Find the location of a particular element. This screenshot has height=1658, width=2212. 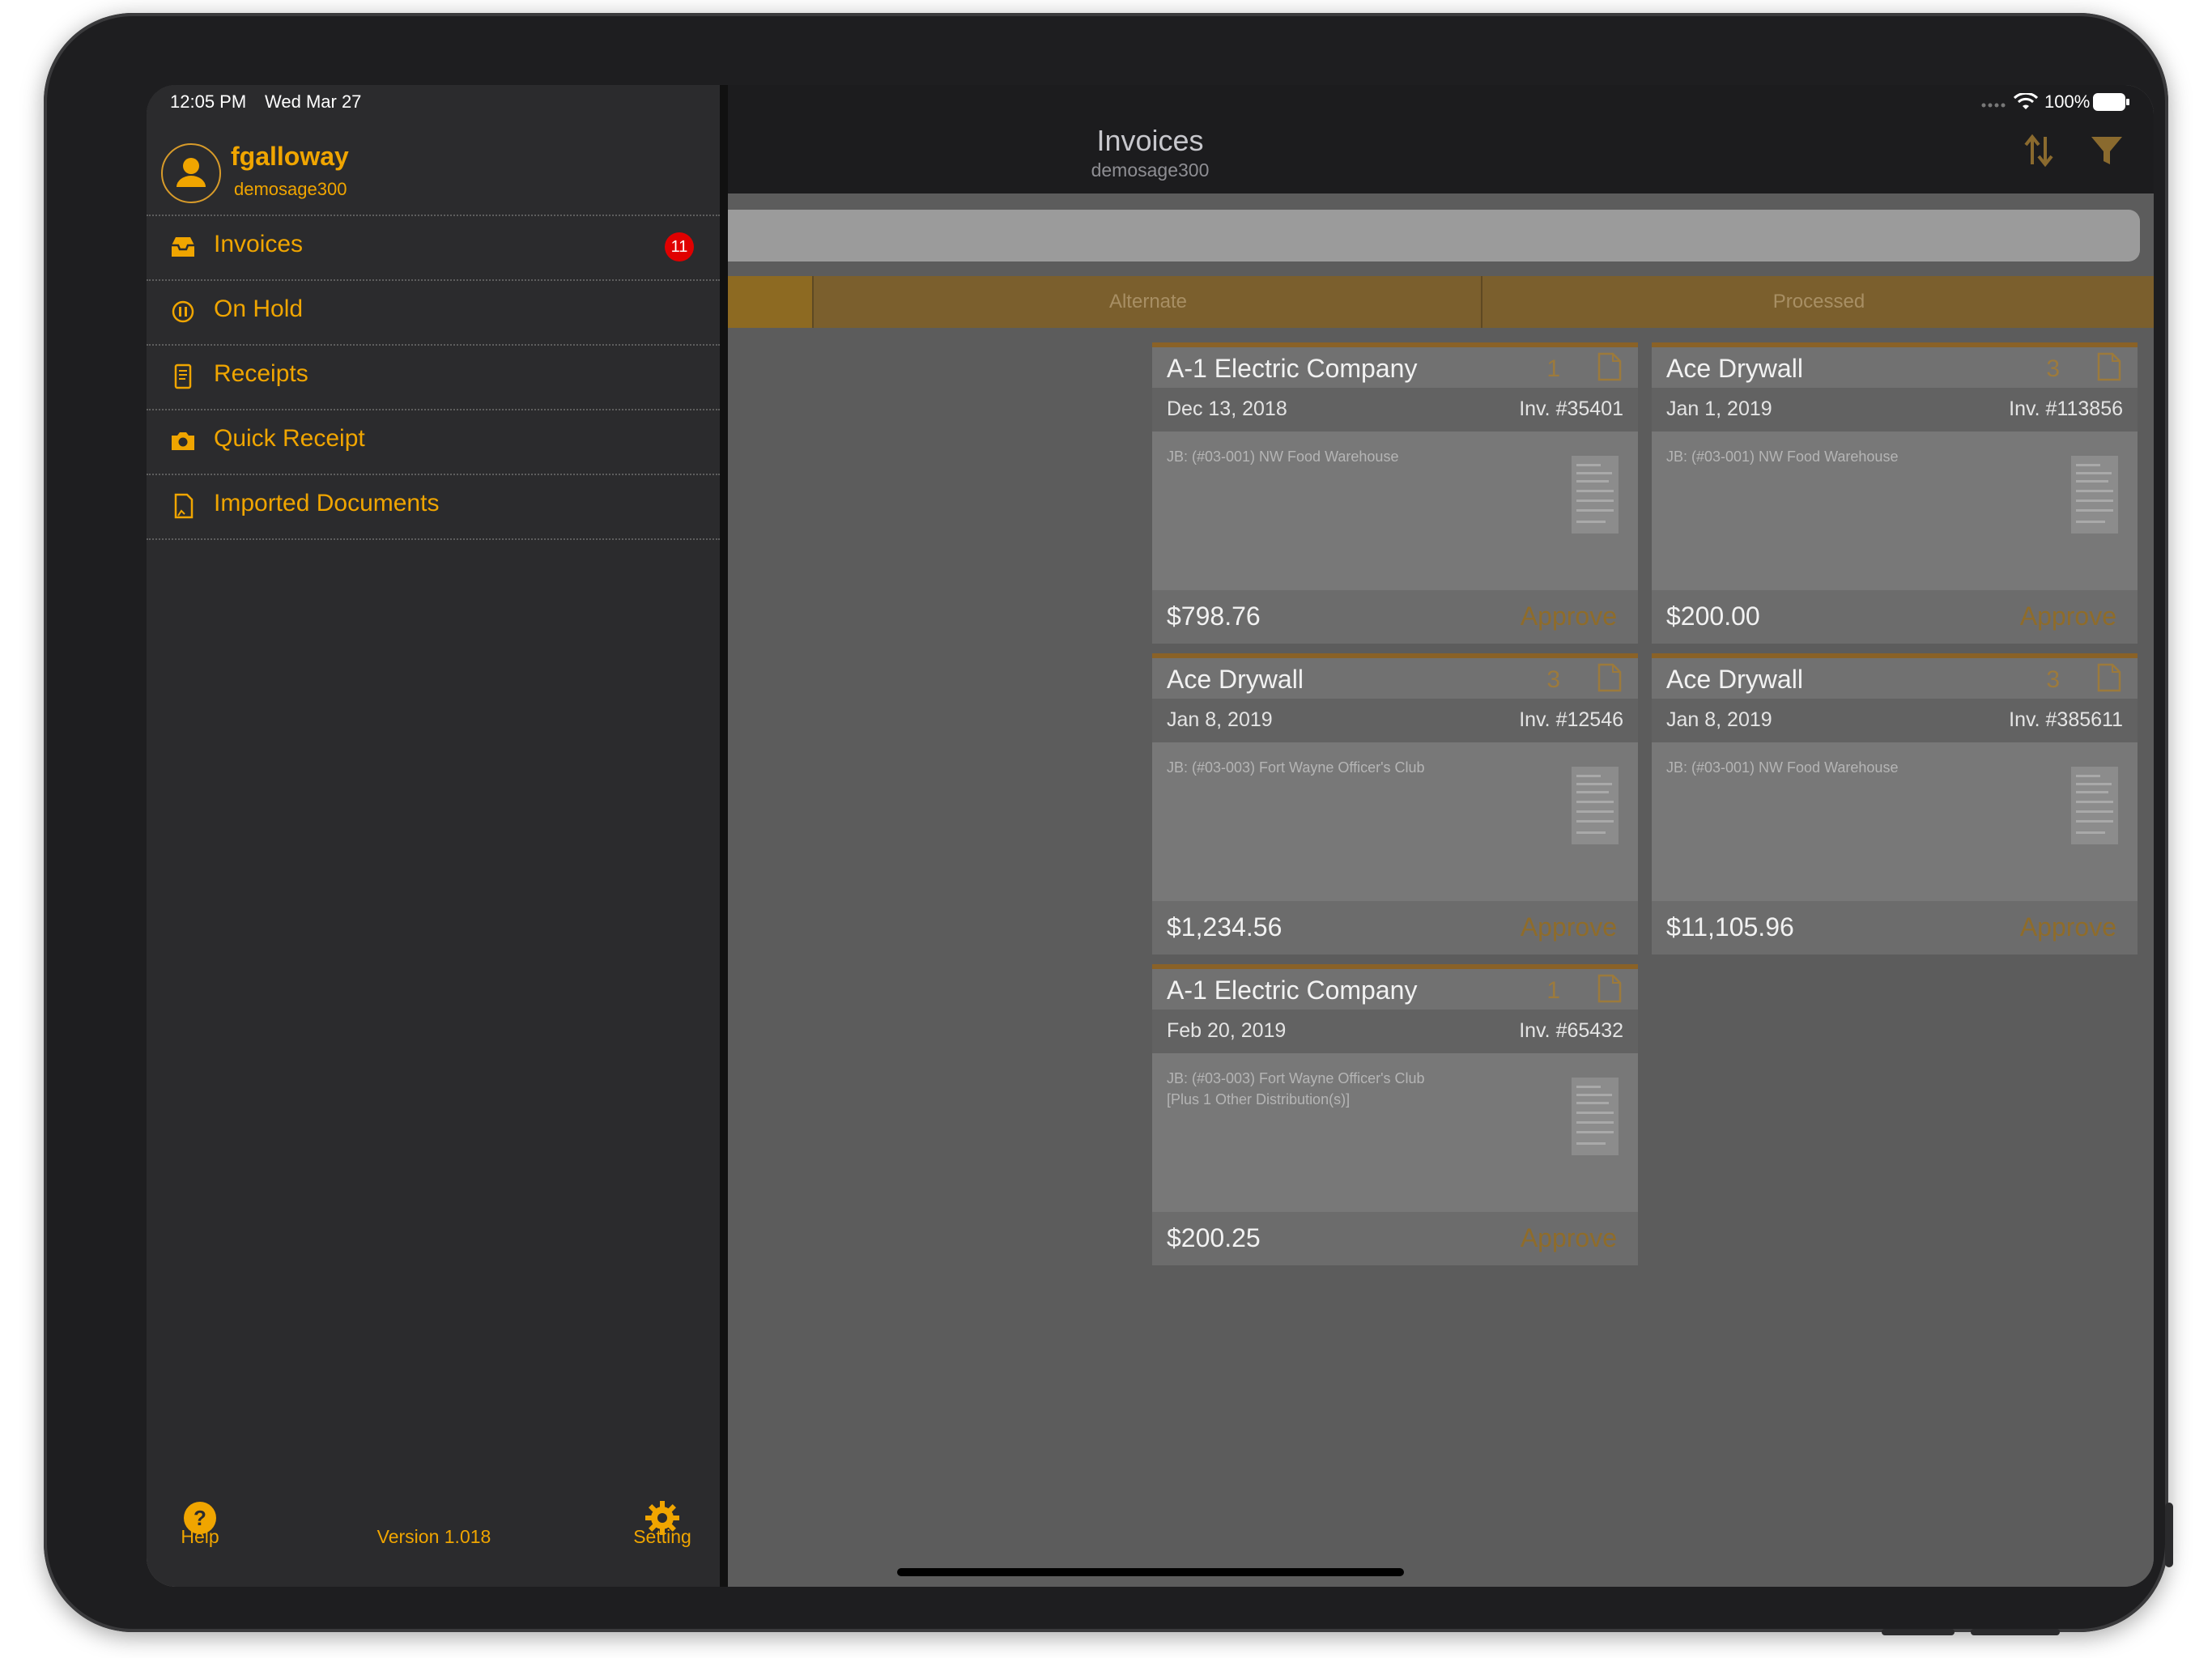

battery-icon is located at coordinates (2112, 104).